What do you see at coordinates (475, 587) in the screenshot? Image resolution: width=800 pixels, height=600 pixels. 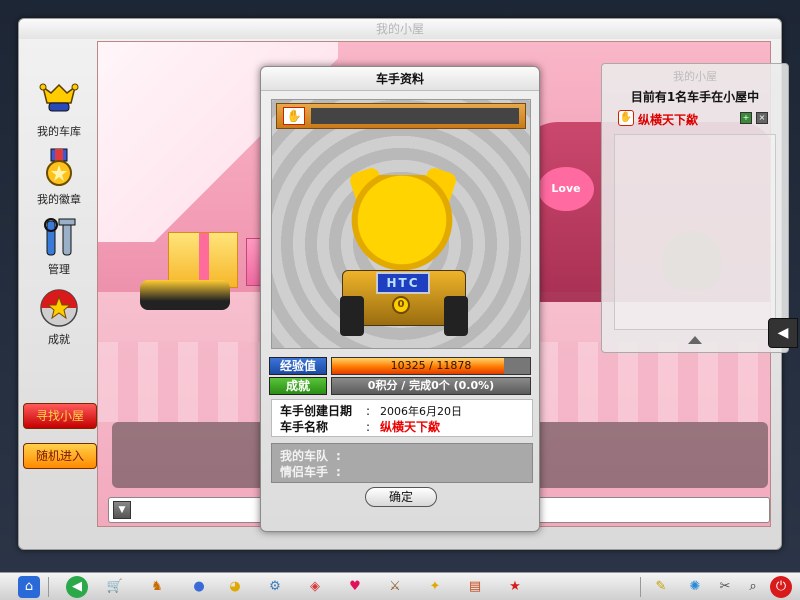 I see `book-icon: ▤` at bounding box center [475, 587].